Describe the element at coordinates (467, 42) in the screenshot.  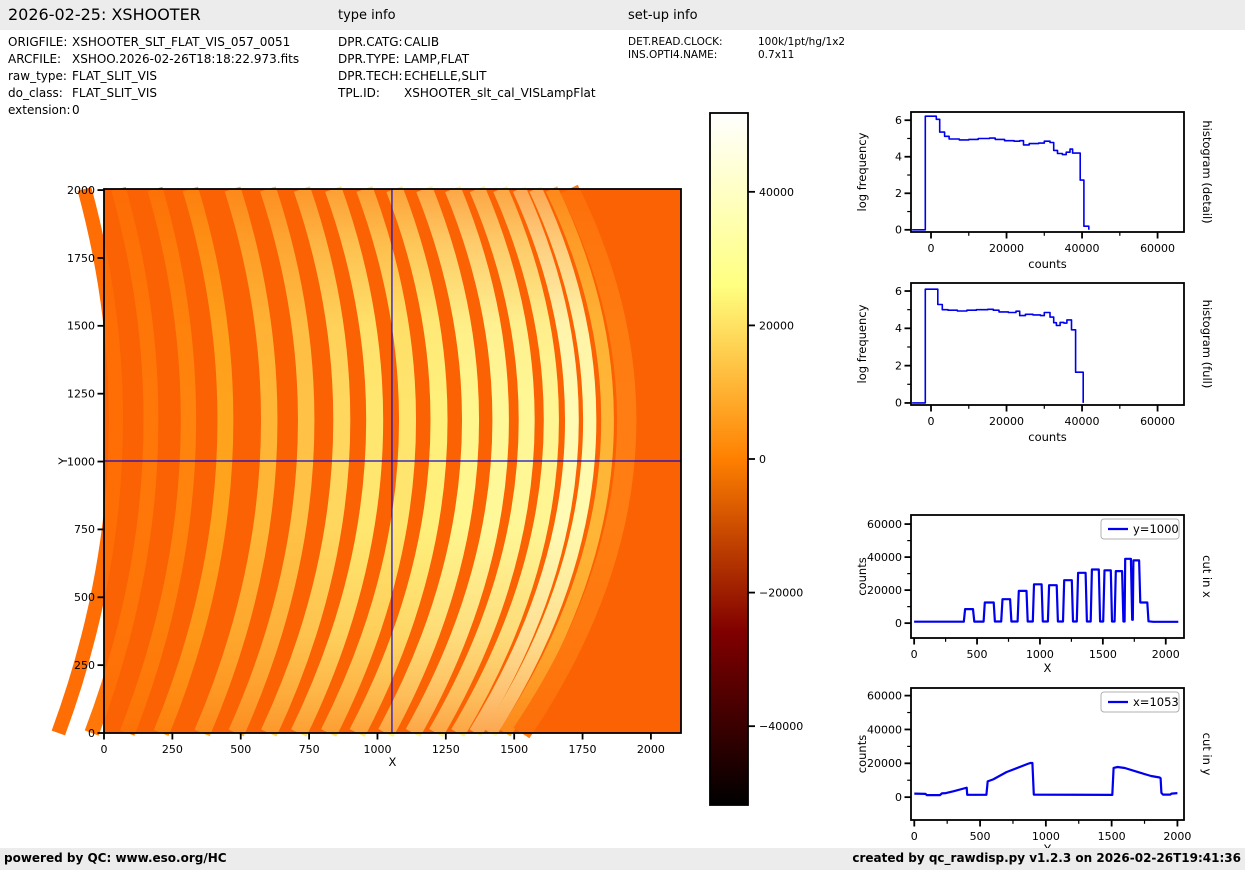
I see `type-info-row: DPR.CATG:CALIB` at that location.